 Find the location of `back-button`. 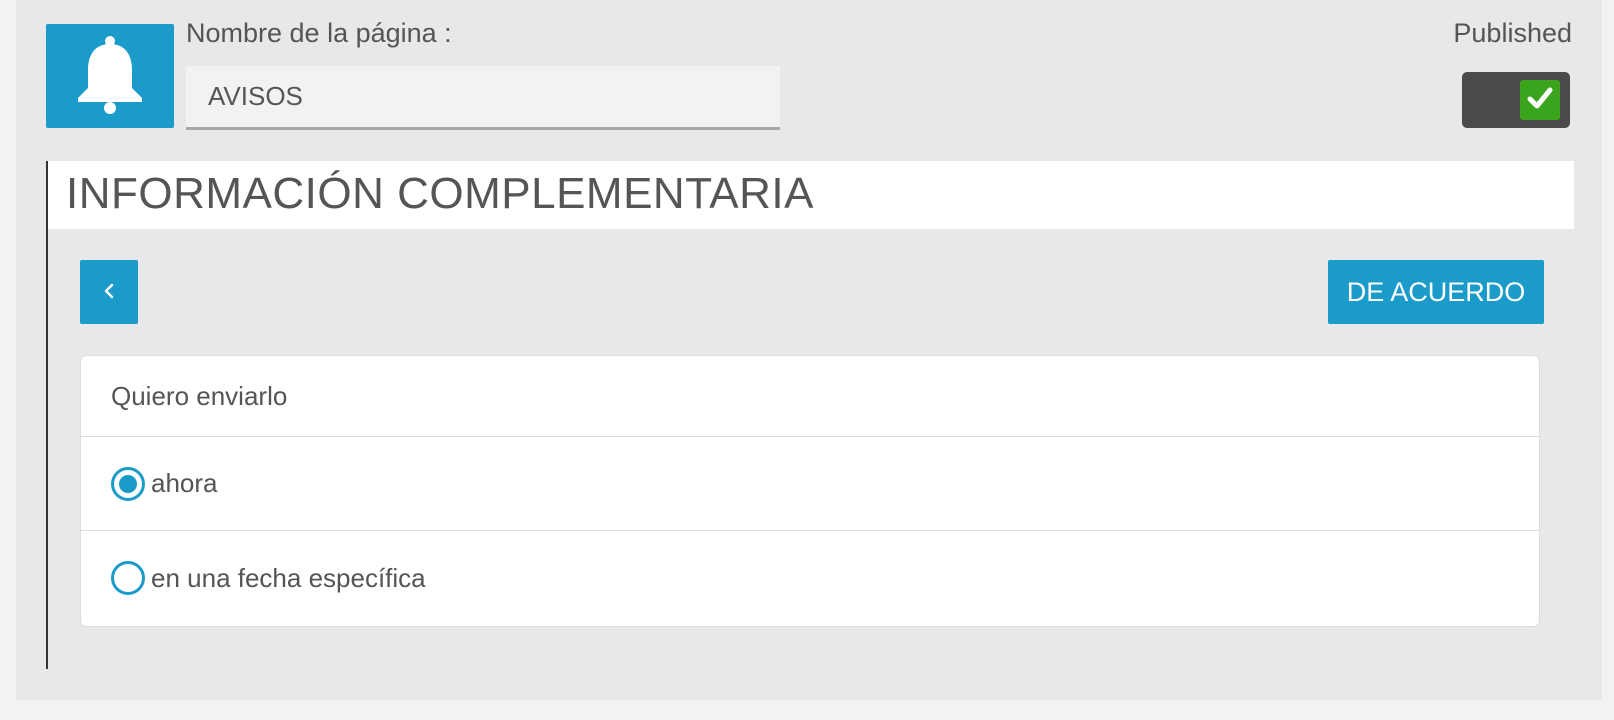

back-button is located at coordinates (109, 292).